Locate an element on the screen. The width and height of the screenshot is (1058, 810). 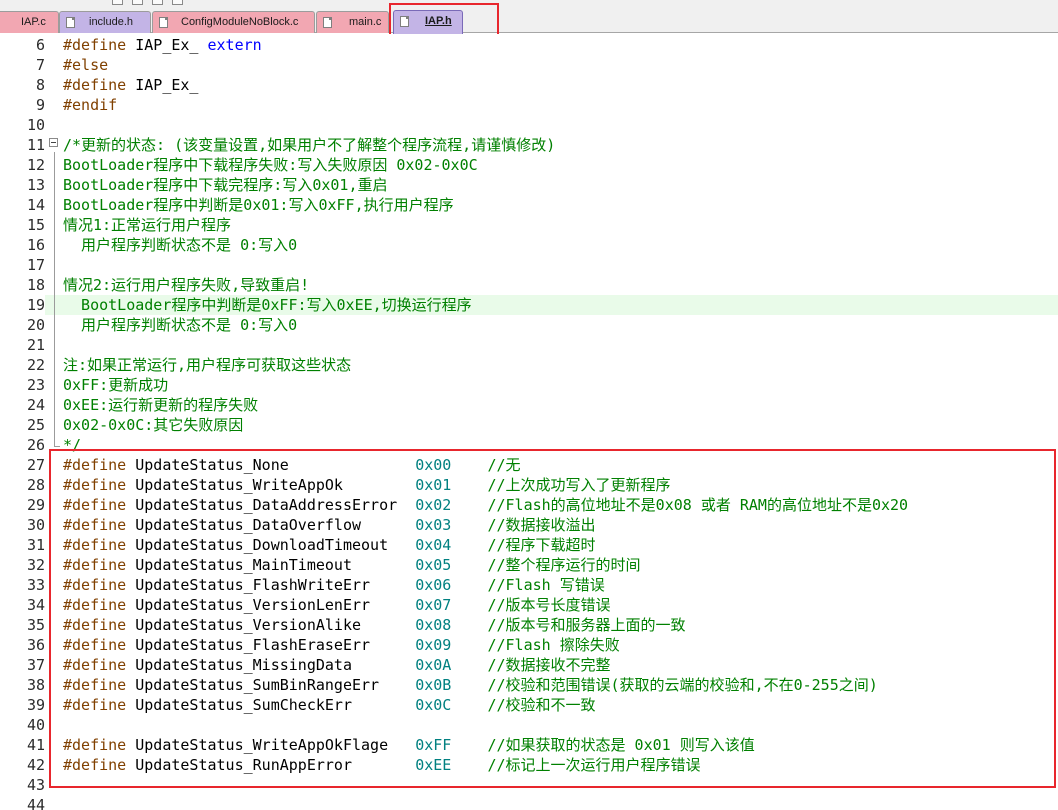
code-line: 10 is located at coordinates (529, 125).